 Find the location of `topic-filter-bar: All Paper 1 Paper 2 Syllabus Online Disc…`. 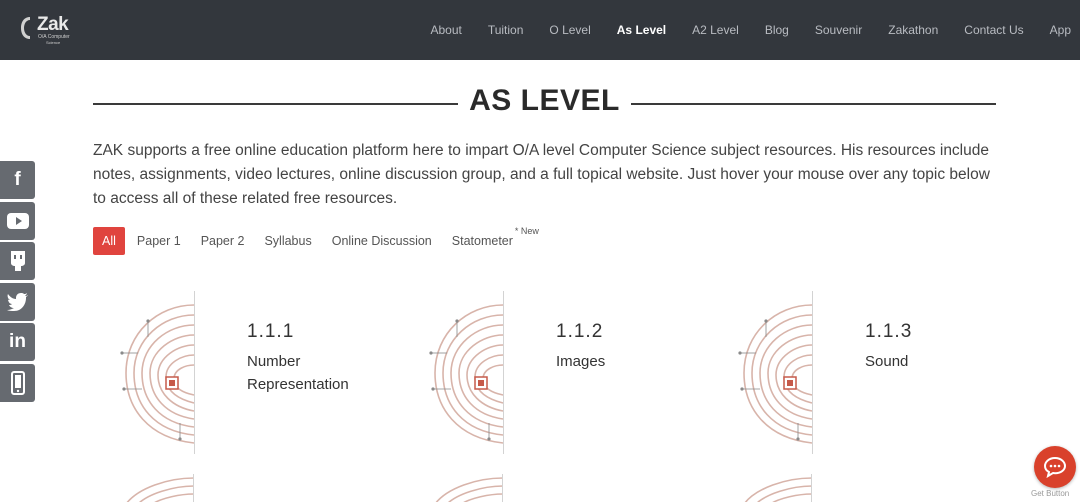

topic-filter-bar: All Paper 1 Paper 2 Syllabus Online Disc… is located at coordinates (316, 241).